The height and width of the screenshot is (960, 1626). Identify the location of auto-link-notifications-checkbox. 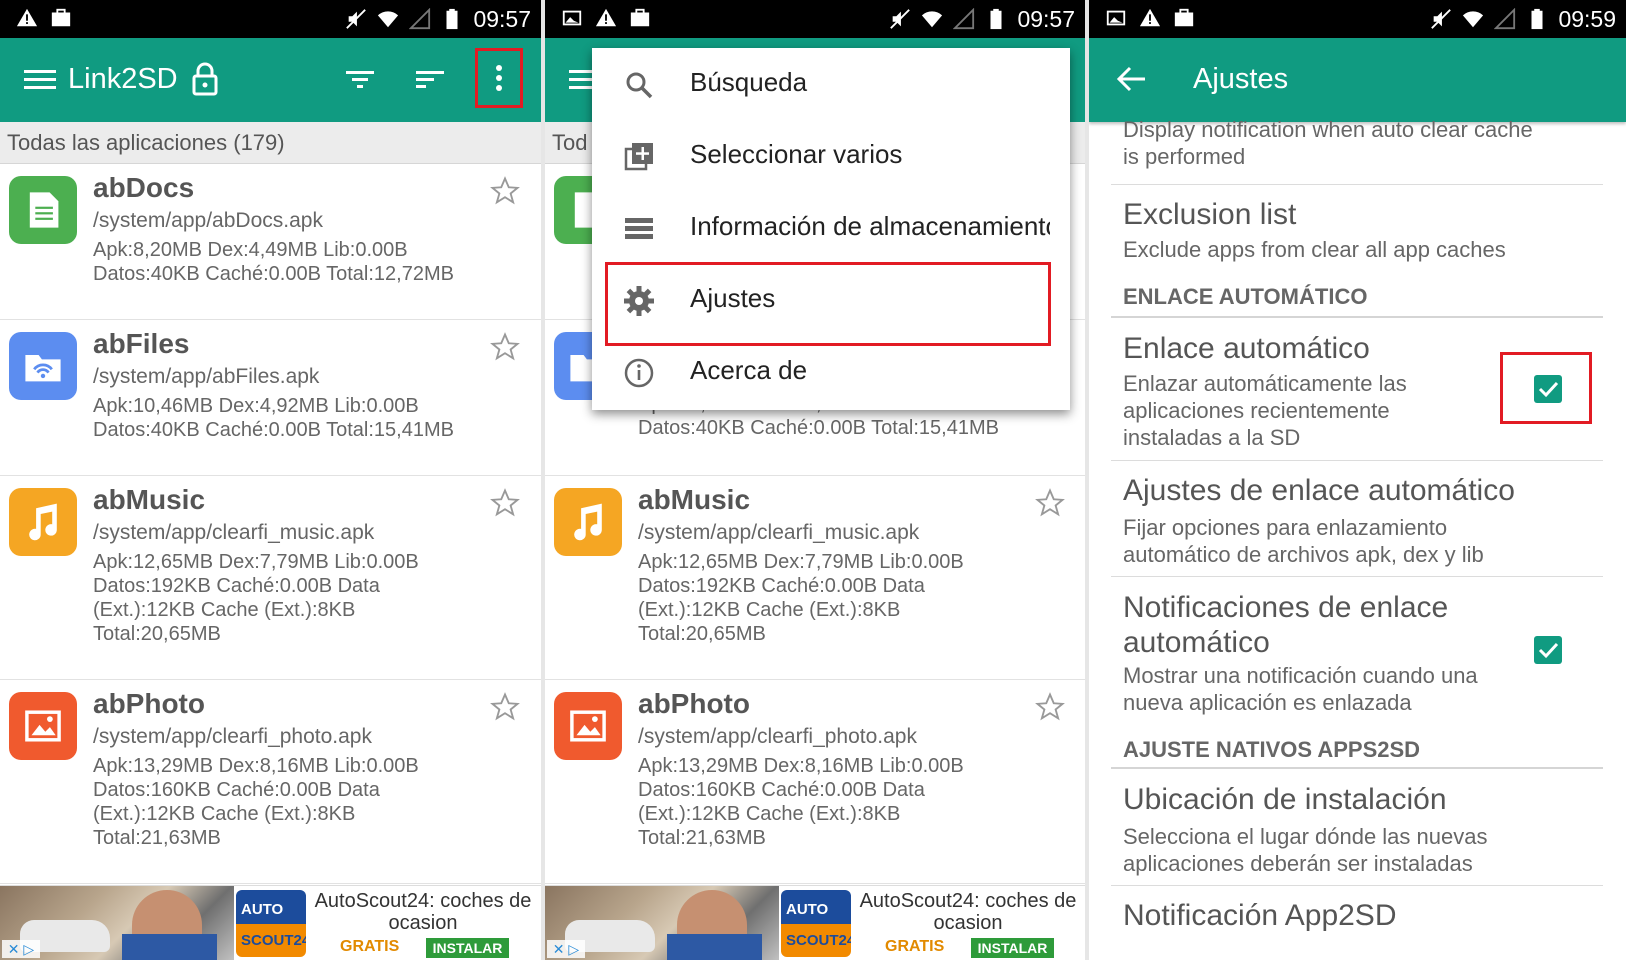
(1548, 650).